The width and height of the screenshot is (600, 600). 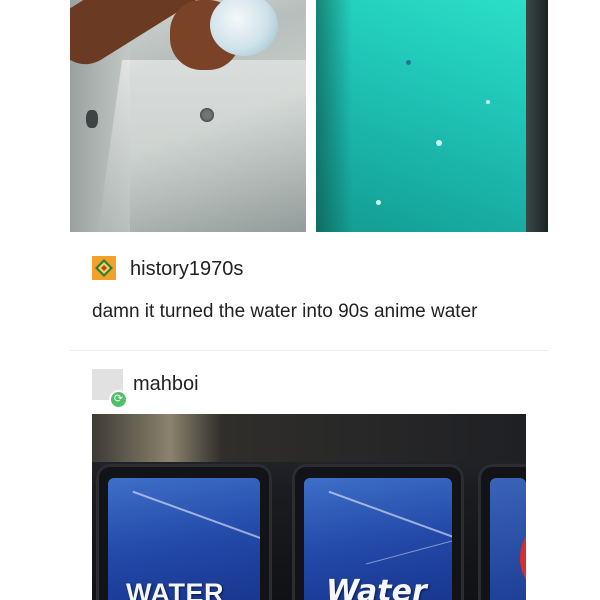 What do you see at coordinates (502, 532) in the screenshot?
I see `vending-button-partial` at bounding box center [502, 532].